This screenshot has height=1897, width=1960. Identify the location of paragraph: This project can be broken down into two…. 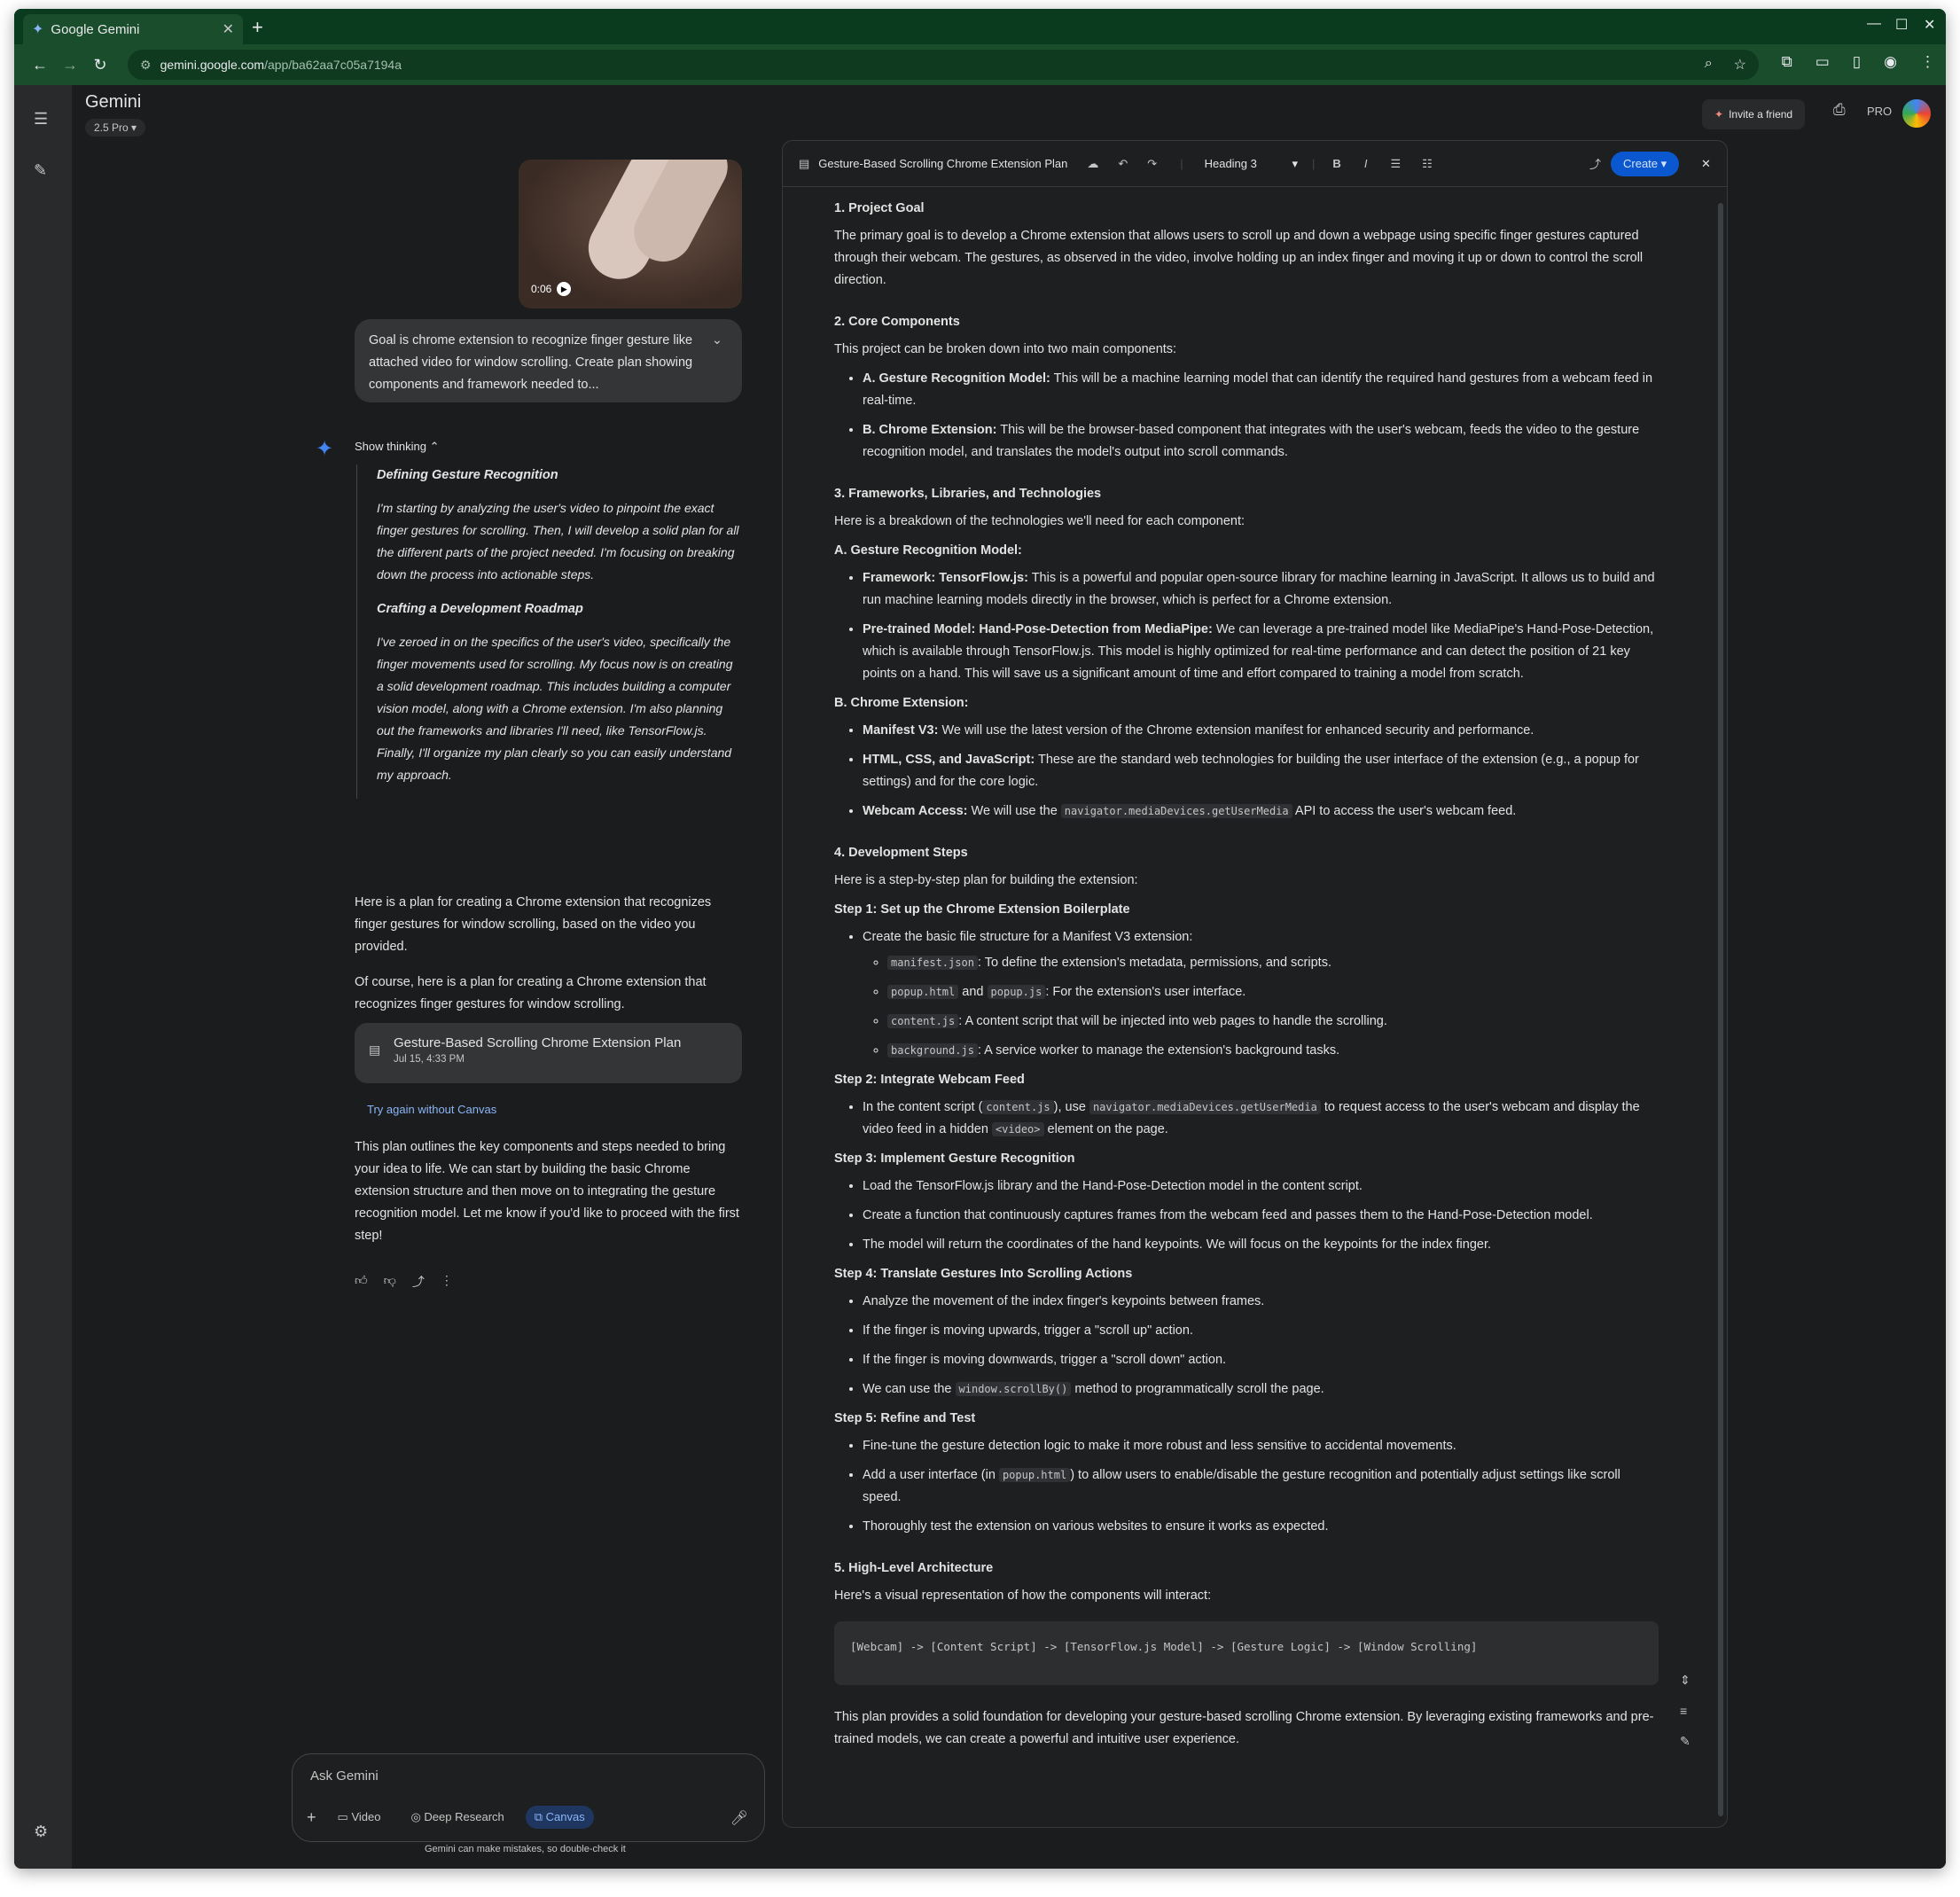
(1005, 349).